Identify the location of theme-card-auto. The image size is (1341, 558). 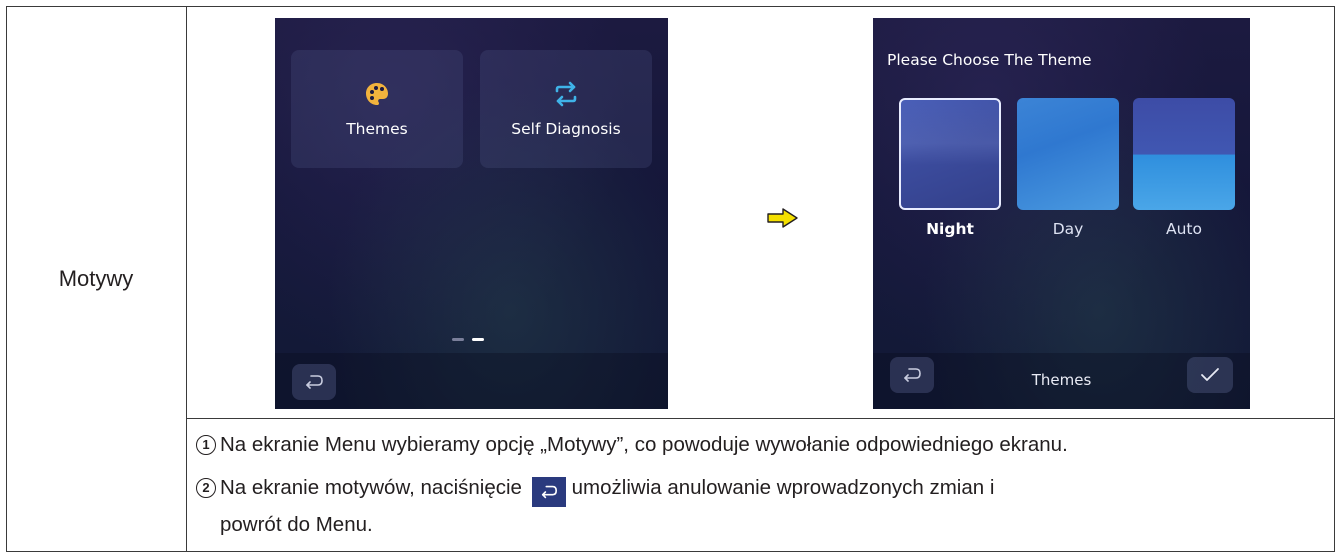
(1184, 154).